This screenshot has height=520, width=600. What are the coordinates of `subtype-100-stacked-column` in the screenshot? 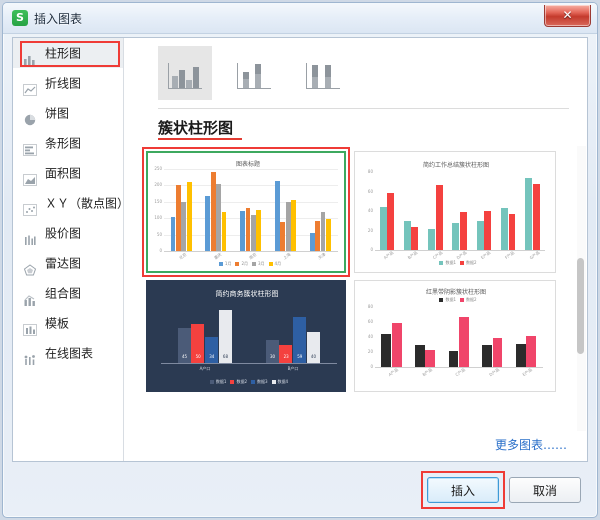 It's located at (323, 73).